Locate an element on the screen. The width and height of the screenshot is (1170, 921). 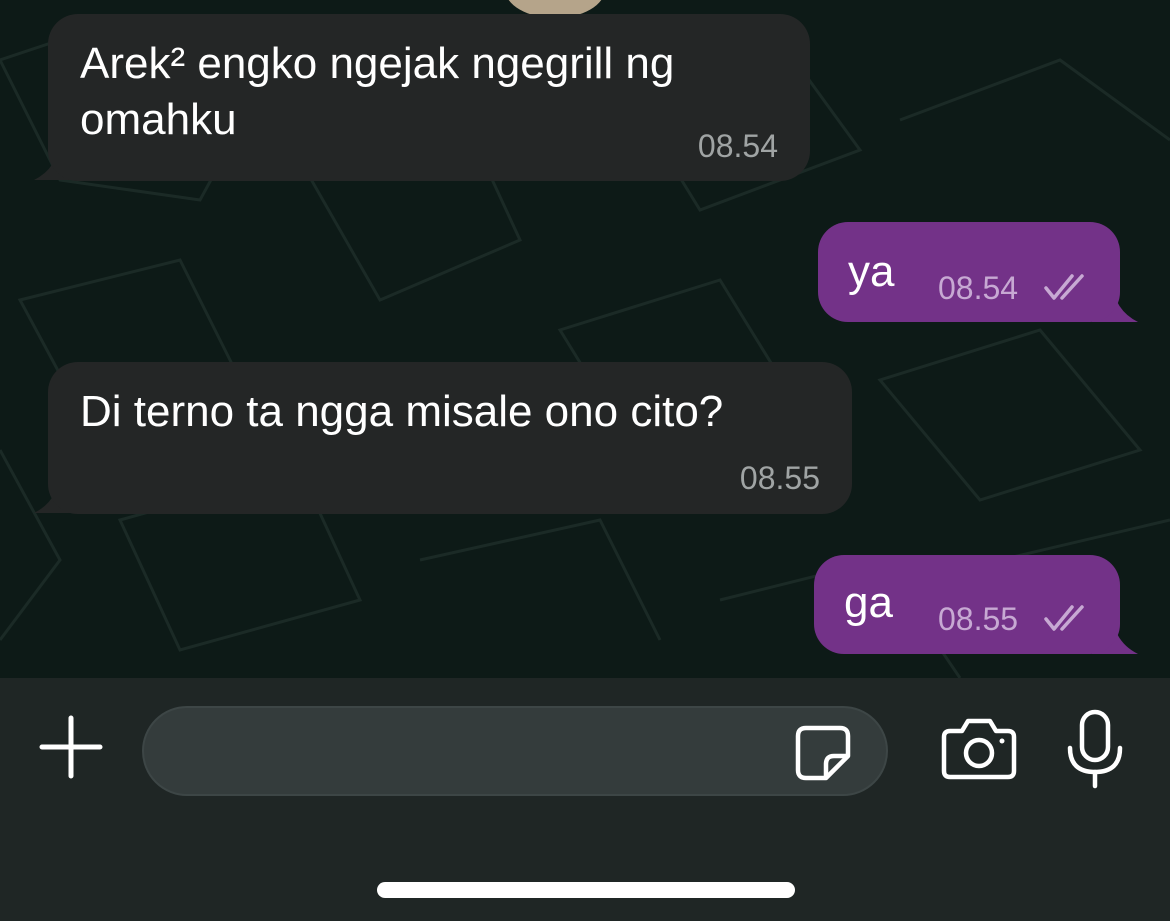
sticker-icon is located at coordinates (823, 753).